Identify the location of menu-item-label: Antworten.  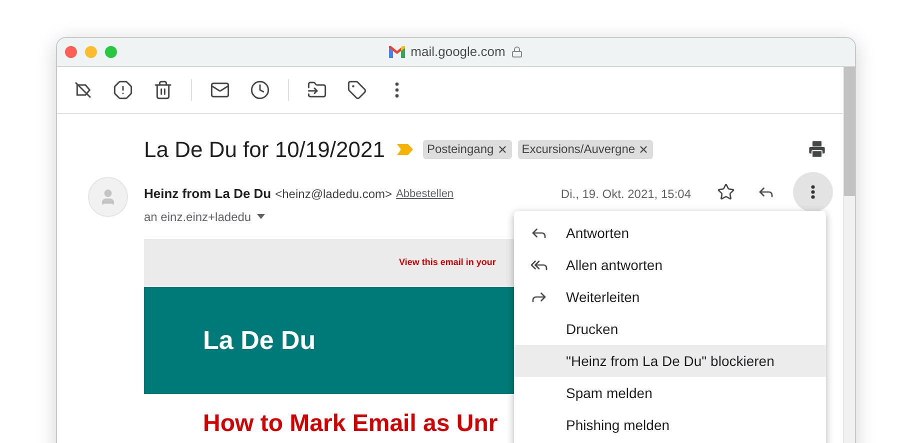
(598, 233).